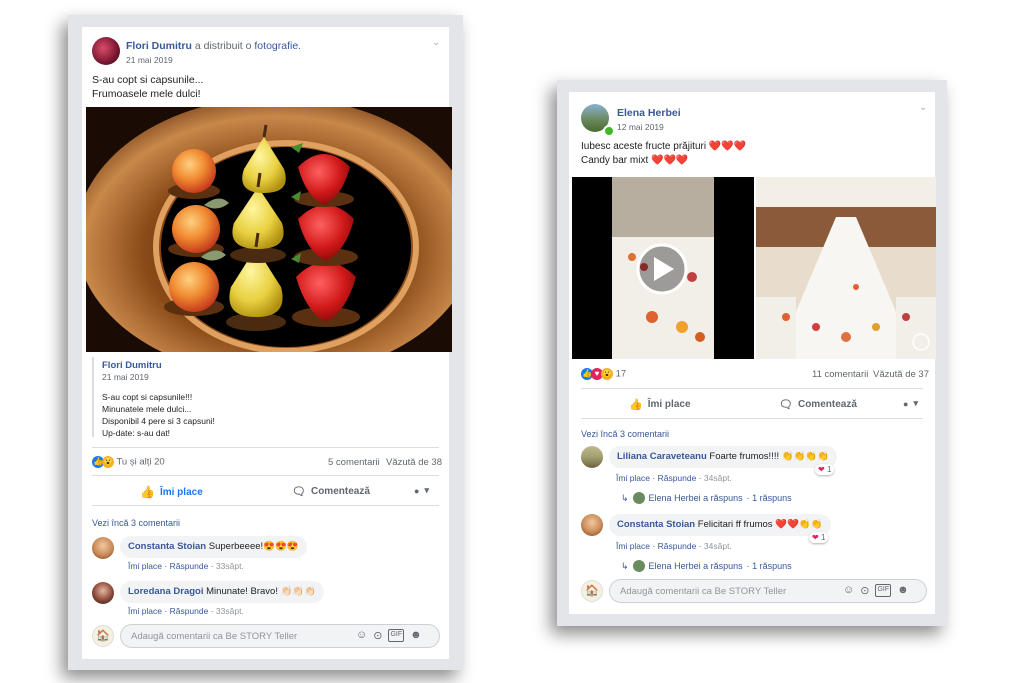 This screenshot has width=1024, height=683. Describe the element at coordinates (649, 113) in the screenshot. I see `author-name: Elena Herbei` at that location.